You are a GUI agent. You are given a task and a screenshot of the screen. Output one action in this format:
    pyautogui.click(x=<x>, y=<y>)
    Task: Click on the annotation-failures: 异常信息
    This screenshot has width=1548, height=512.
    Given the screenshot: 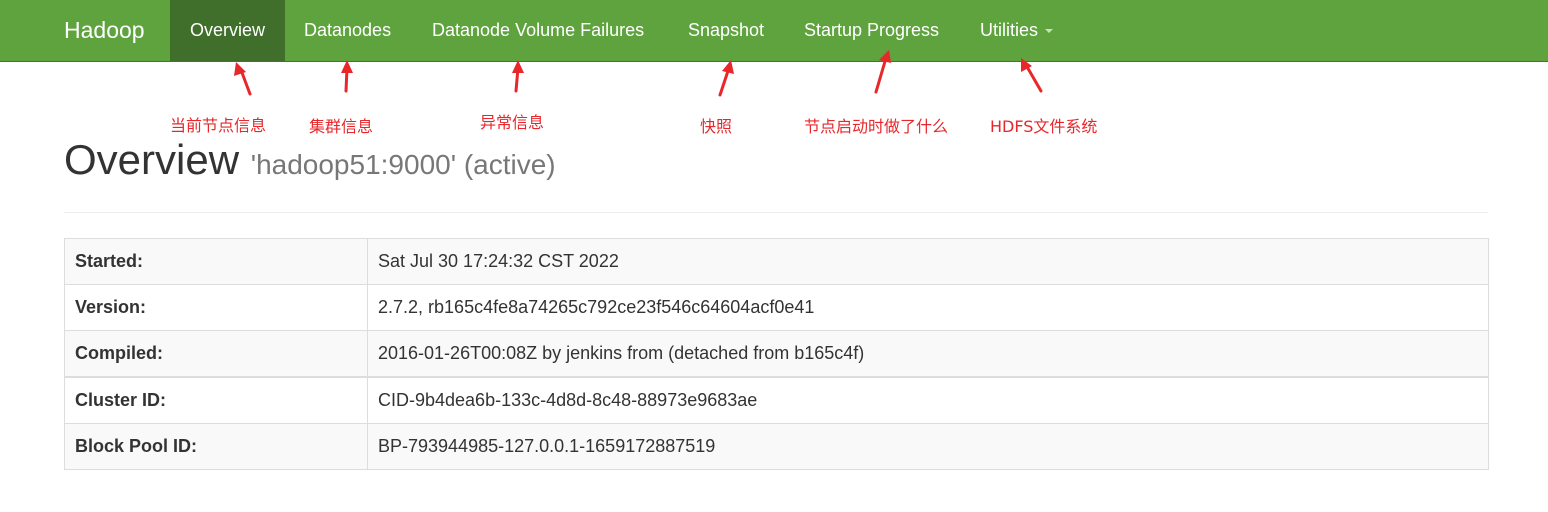 What is the action you would take?
    pyautogui.click(x=512, y=122)
    